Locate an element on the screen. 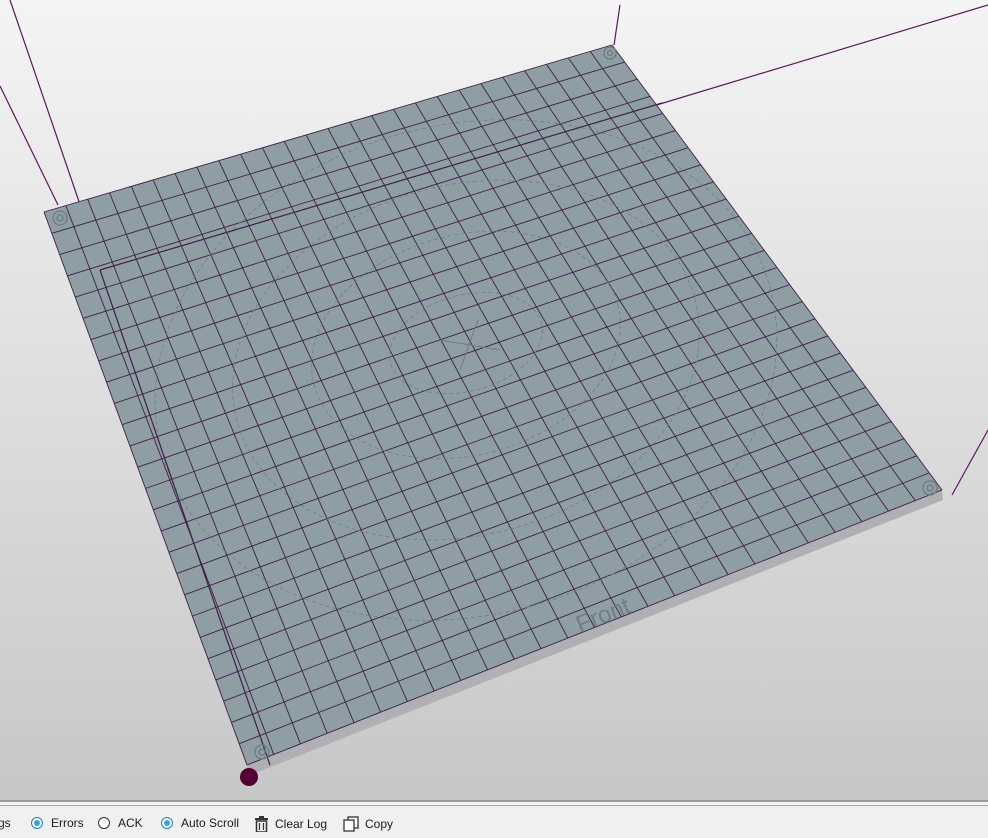  log-filter-errors: Errors is located at coordinates (57, 823).